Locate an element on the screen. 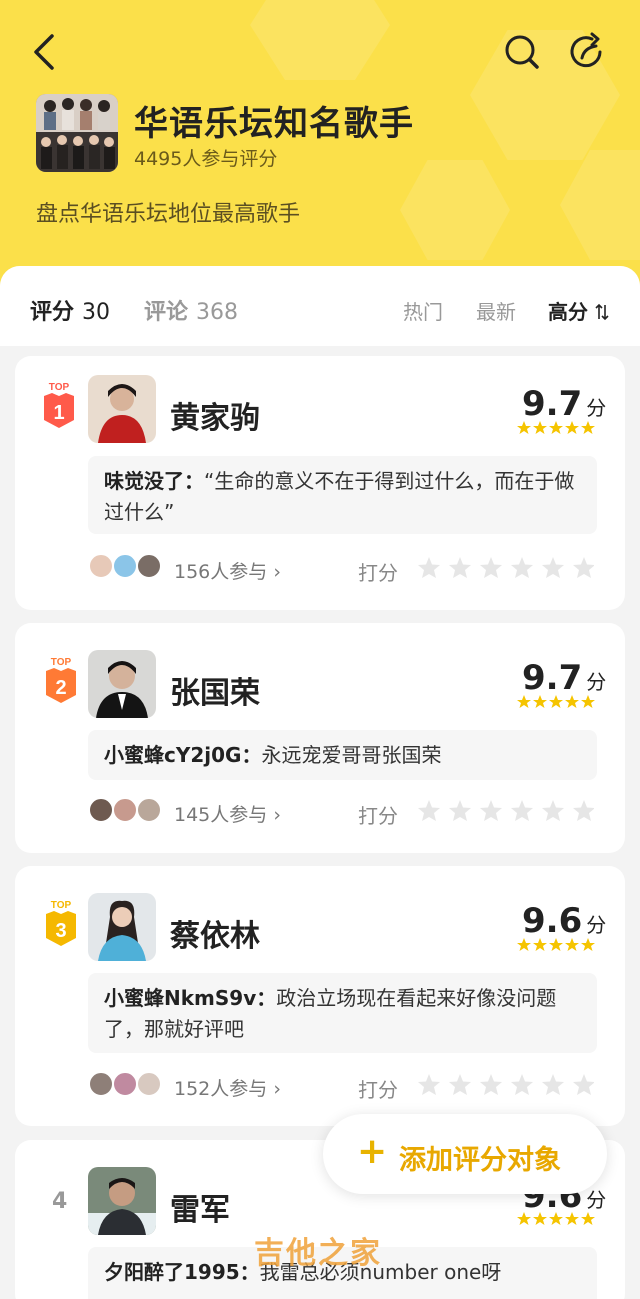 This screenshot has width=640, height=1299. comment-username: 小蜜蜂NkmS9v： is located at coordinates (190, 998).